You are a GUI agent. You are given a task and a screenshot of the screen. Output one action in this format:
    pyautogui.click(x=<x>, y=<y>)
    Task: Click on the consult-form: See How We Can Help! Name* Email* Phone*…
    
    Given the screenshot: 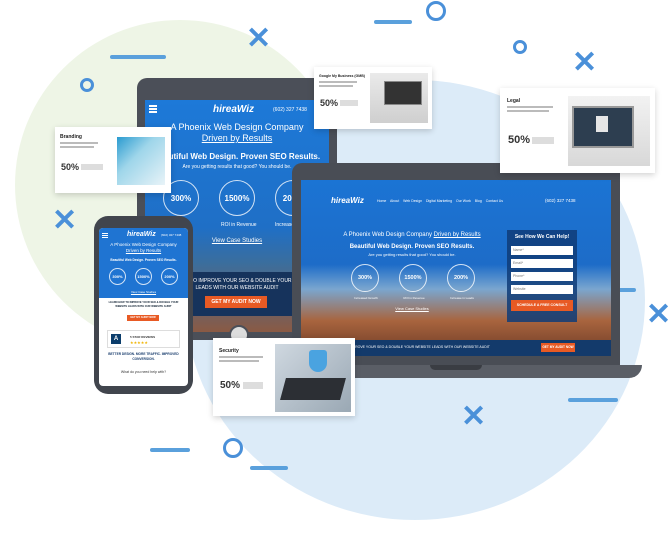 What is the action you would take?
    pyautogui.click(x=542, y=276)
    